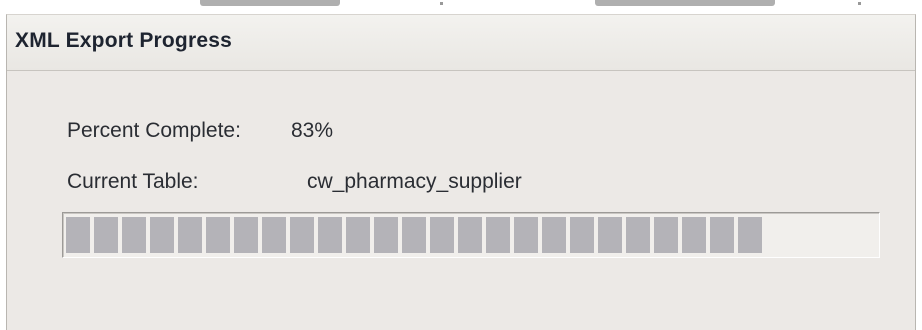  What do you see at coordinates (133, 181) in the screenshot?
I see `current-table-label: Current Table:` at bounding box center [133, 181].